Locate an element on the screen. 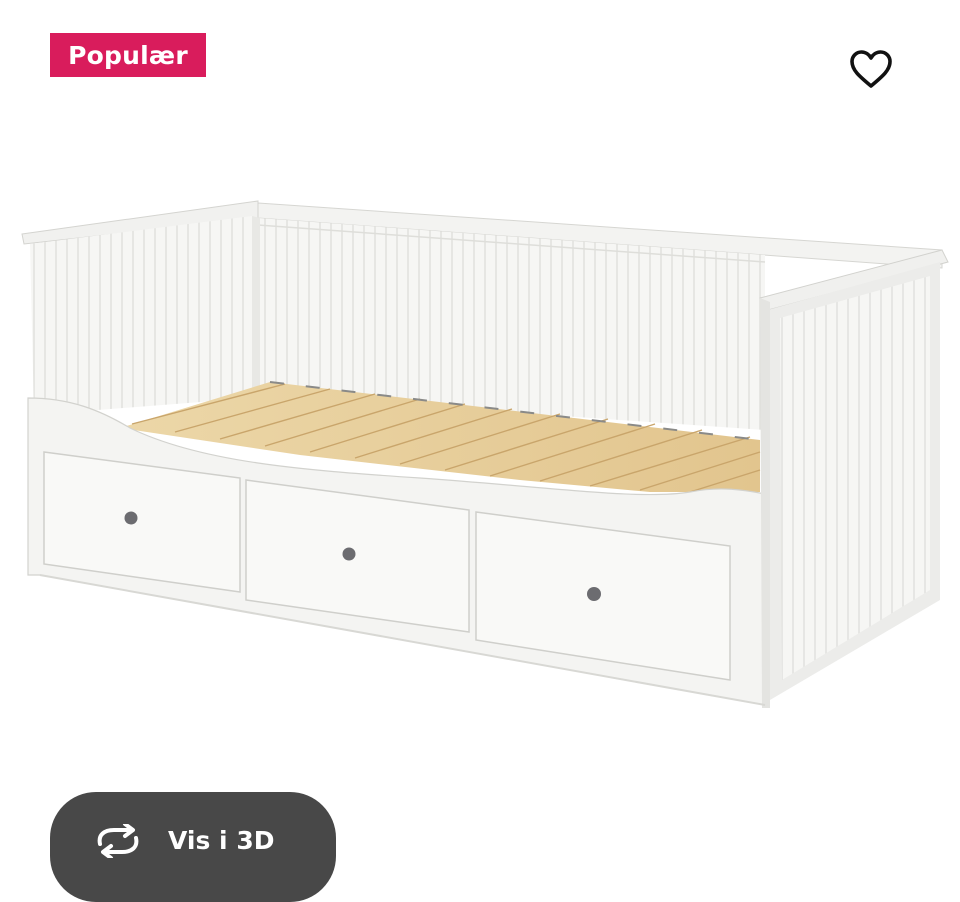 The width and height of the screenshot is (960, 902). favorite-button is located at coordinates (871, 69).